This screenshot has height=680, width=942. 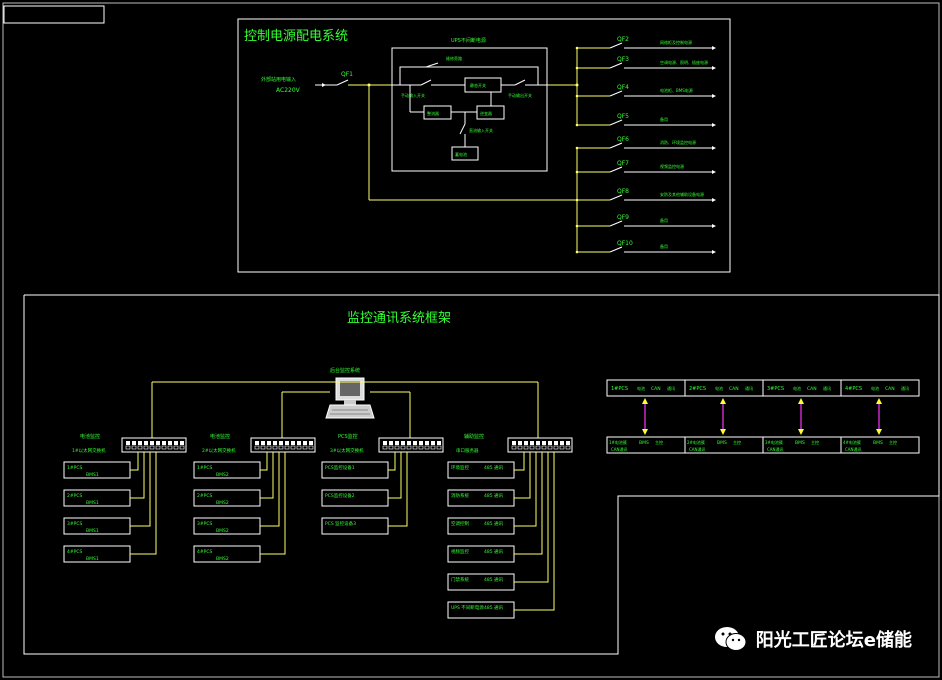 I want to click on group-subtitle: 1#以太网交换机, so click(x=89, y=450).